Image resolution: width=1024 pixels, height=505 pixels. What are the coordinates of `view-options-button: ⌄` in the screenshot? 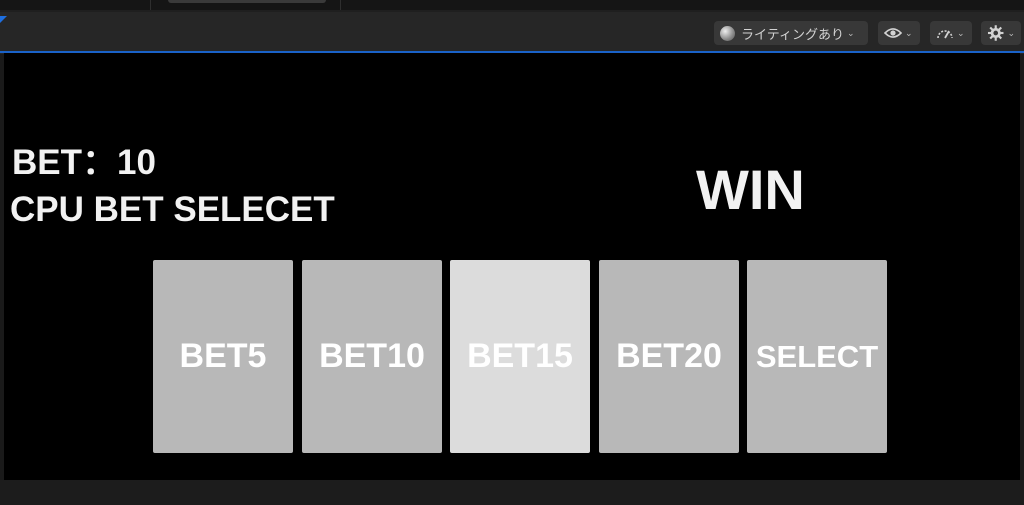 It's located at (899, 33).